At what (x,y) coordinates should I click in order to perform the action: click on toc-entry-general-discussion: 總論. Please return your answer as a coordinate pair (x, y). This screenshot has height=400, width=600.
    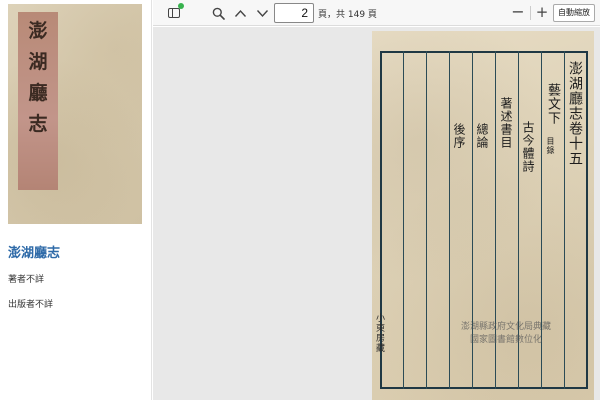
    Looking at the image, I should click on (482, 136).